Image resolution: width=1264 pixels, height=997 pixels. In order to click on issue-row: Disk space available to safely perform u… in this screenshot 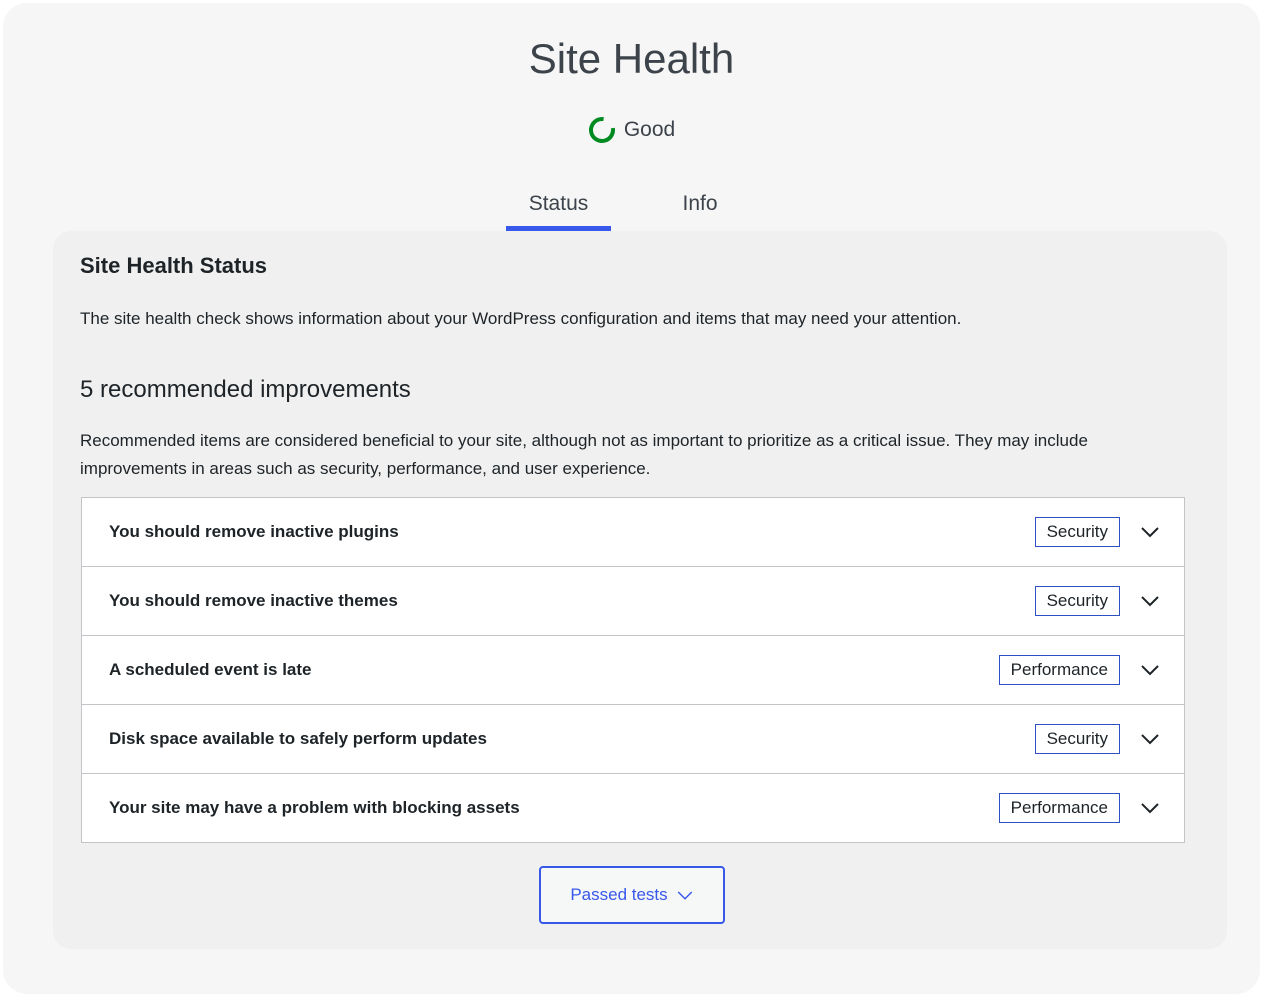, I will do `click(633, 739)`.